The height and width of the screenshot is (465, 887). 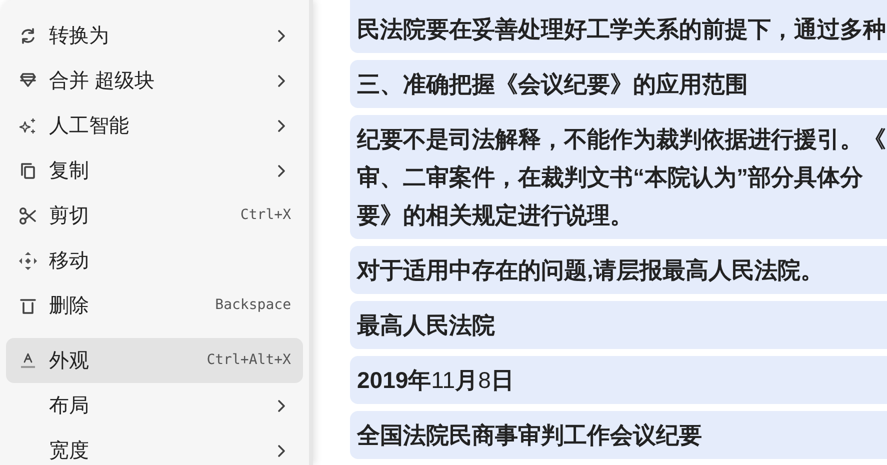 I want to click on menu-item: 删除 Backspace, so click(x=154, y=305).